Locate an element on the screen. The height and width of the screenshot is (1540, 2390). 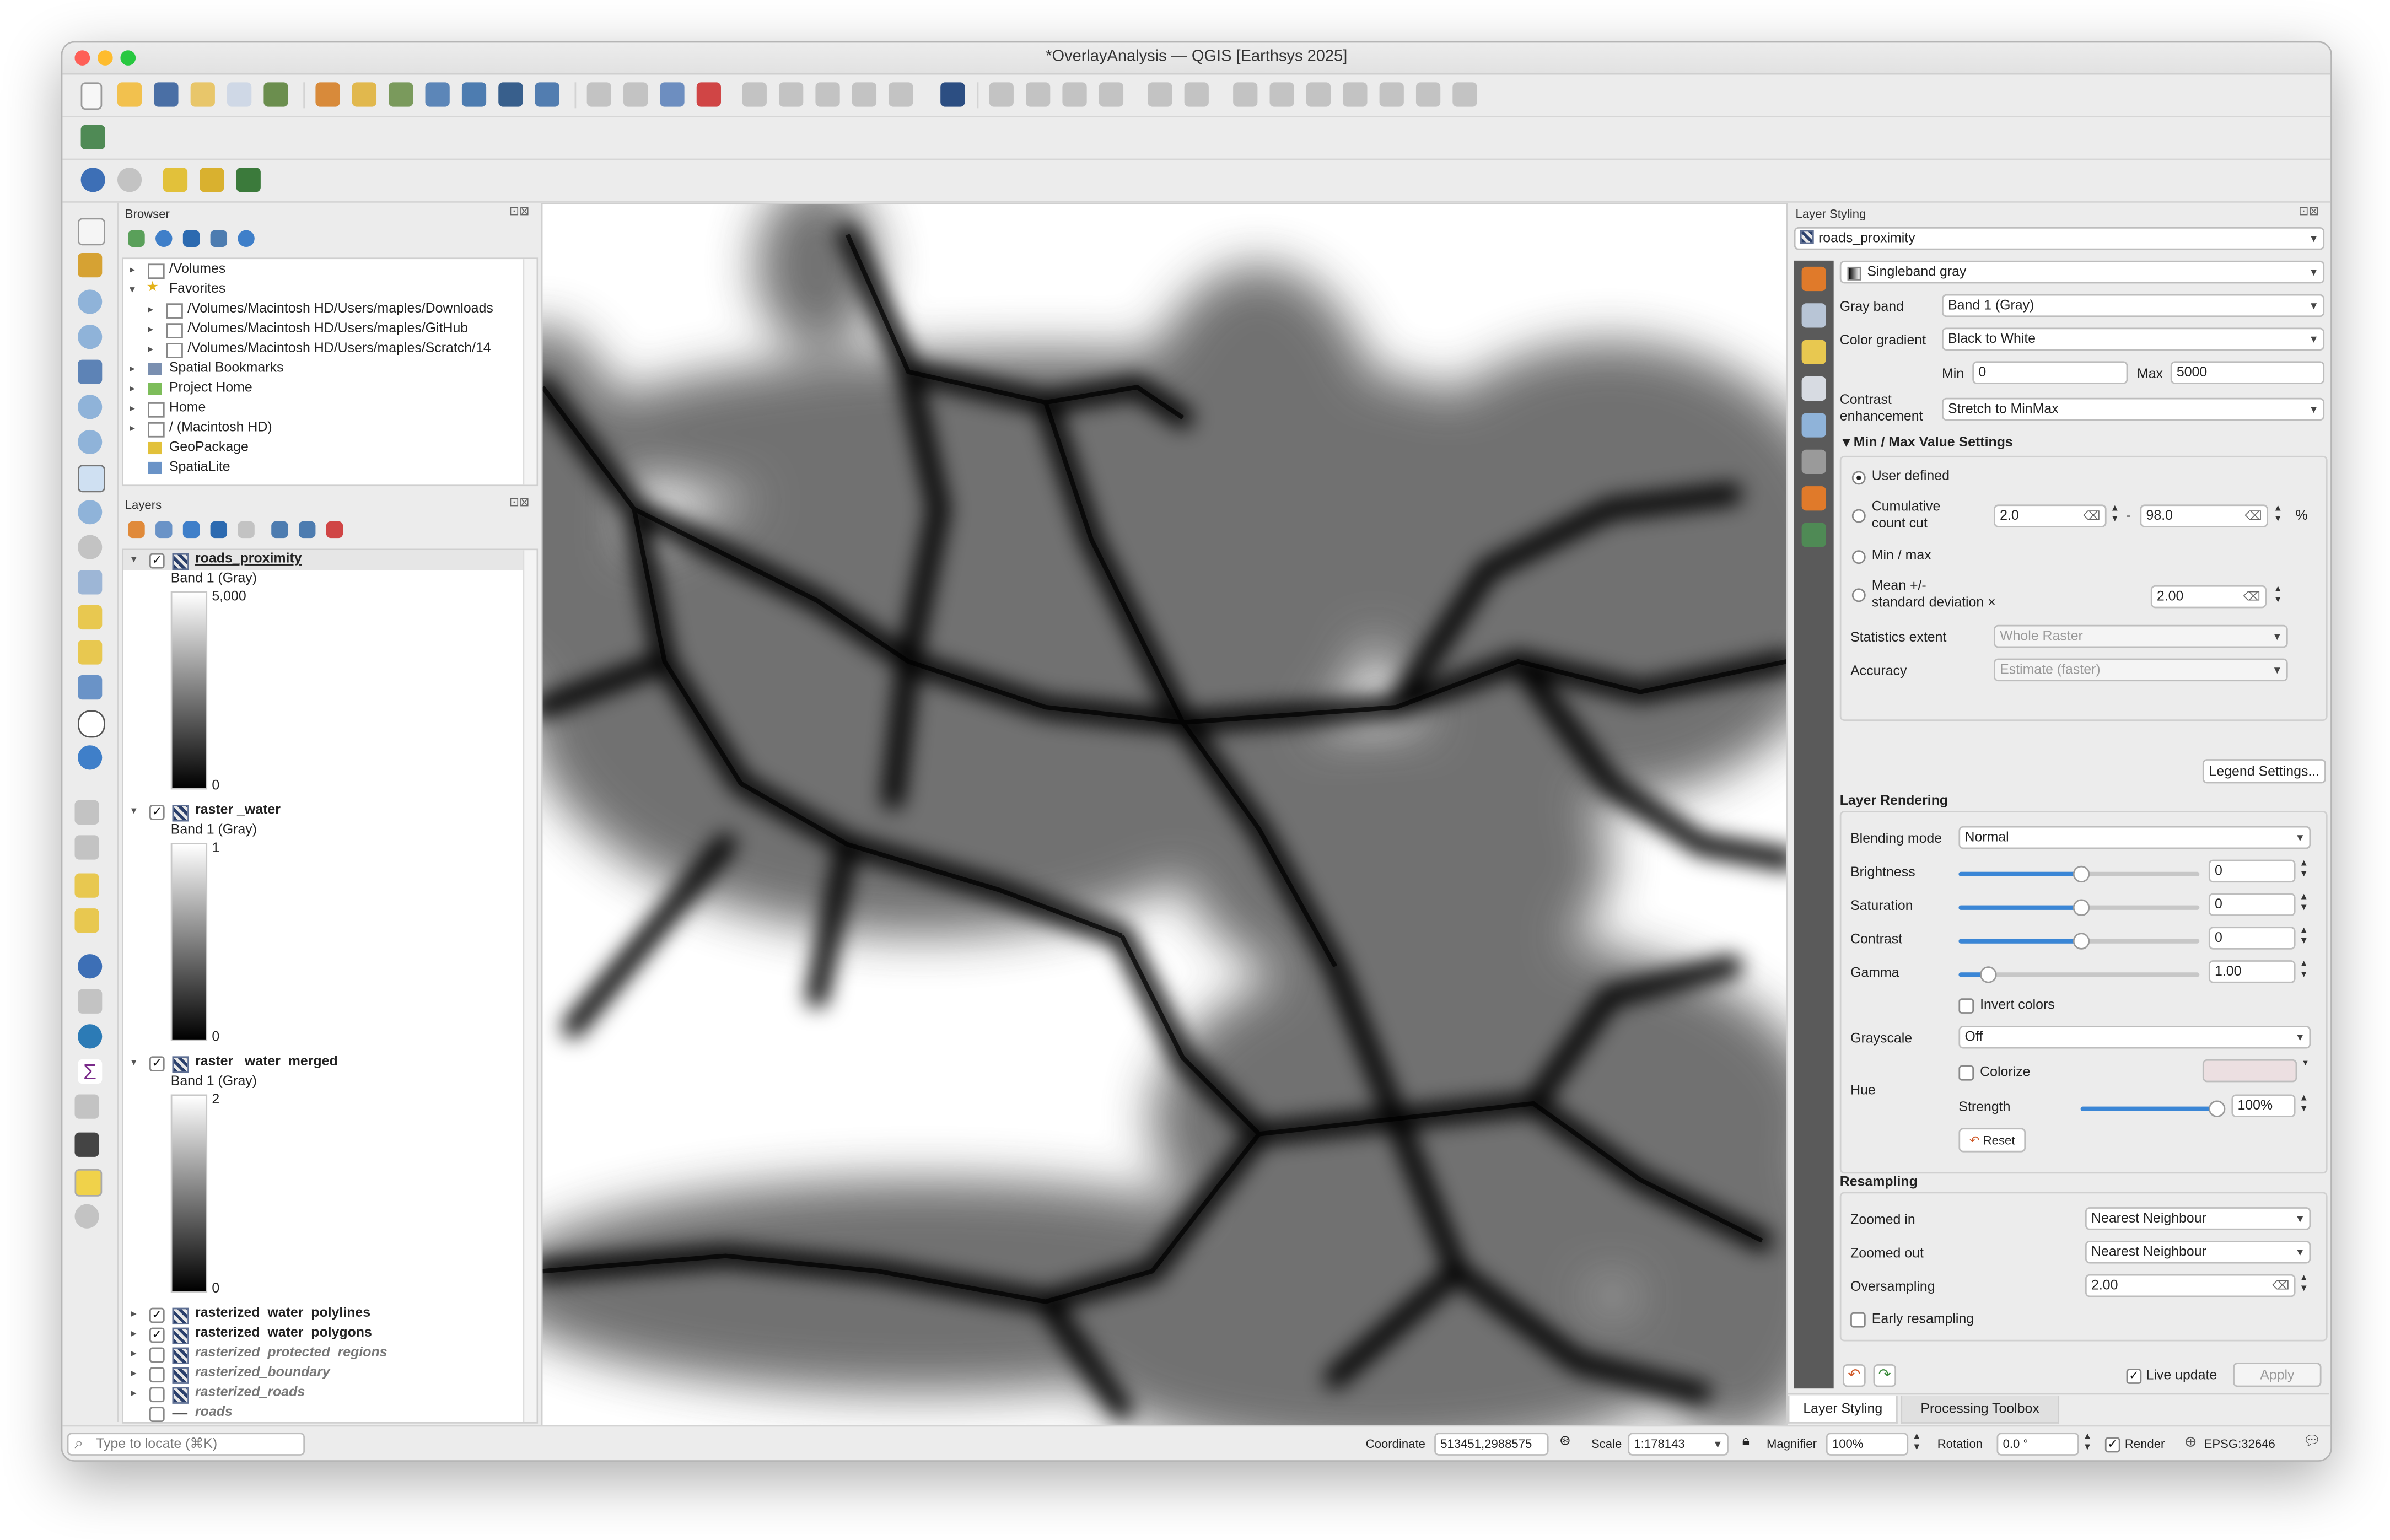
gamma-stepper: ▲ ▼ is located at coordinates (2304, 971).